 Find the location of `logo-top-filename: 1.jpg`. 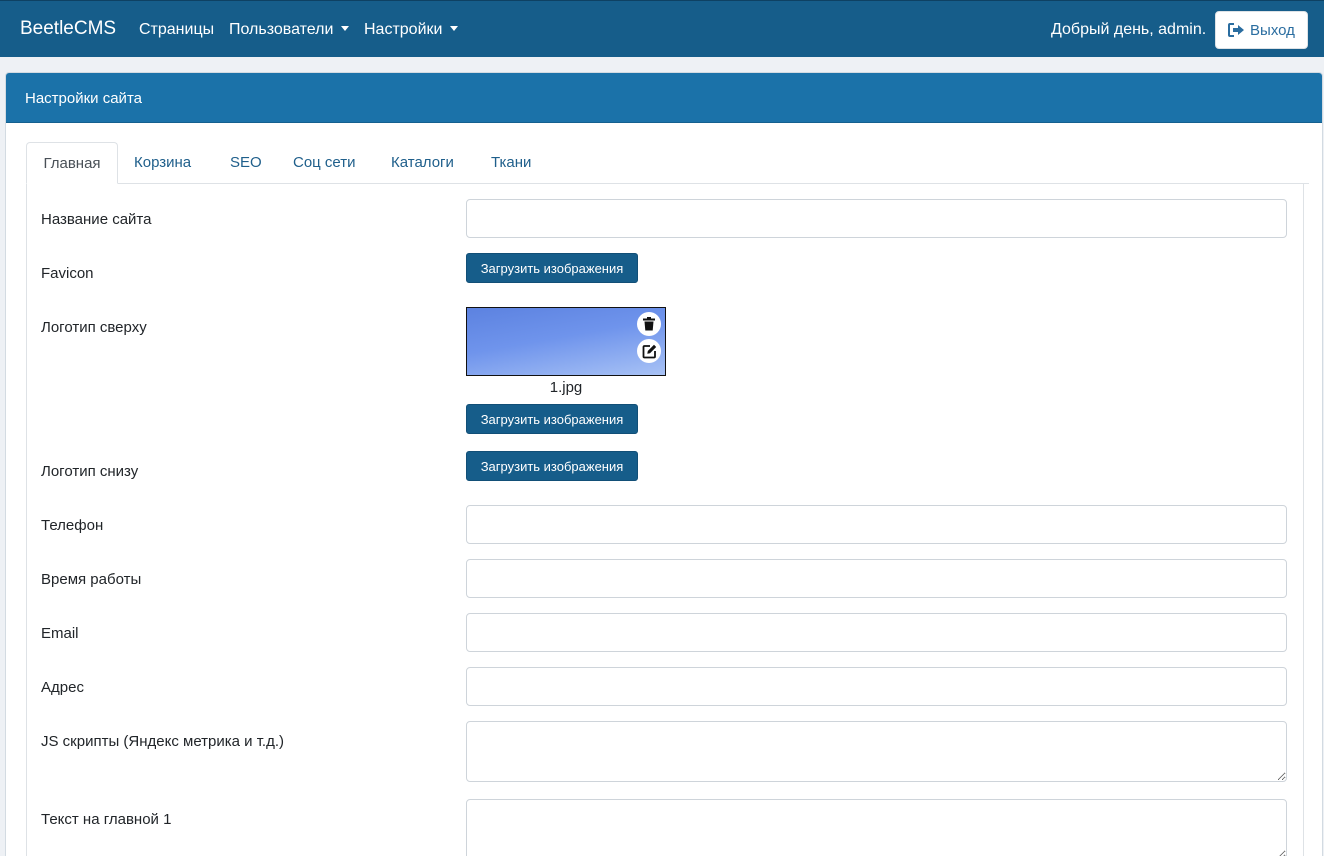

logo-top-filename: 1.jpg is located at coordinates (566, 387).